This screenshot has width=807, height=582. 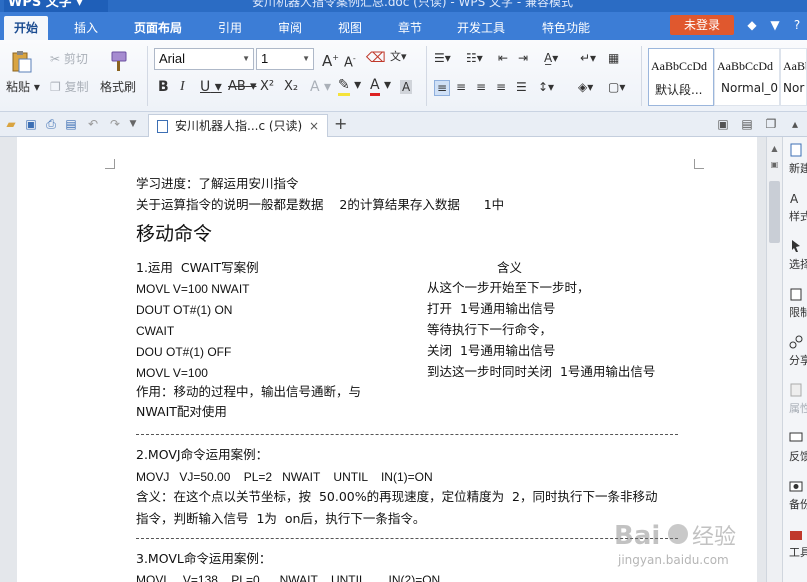 I want to click on task-label: 选择, so click(x=798, y=264).